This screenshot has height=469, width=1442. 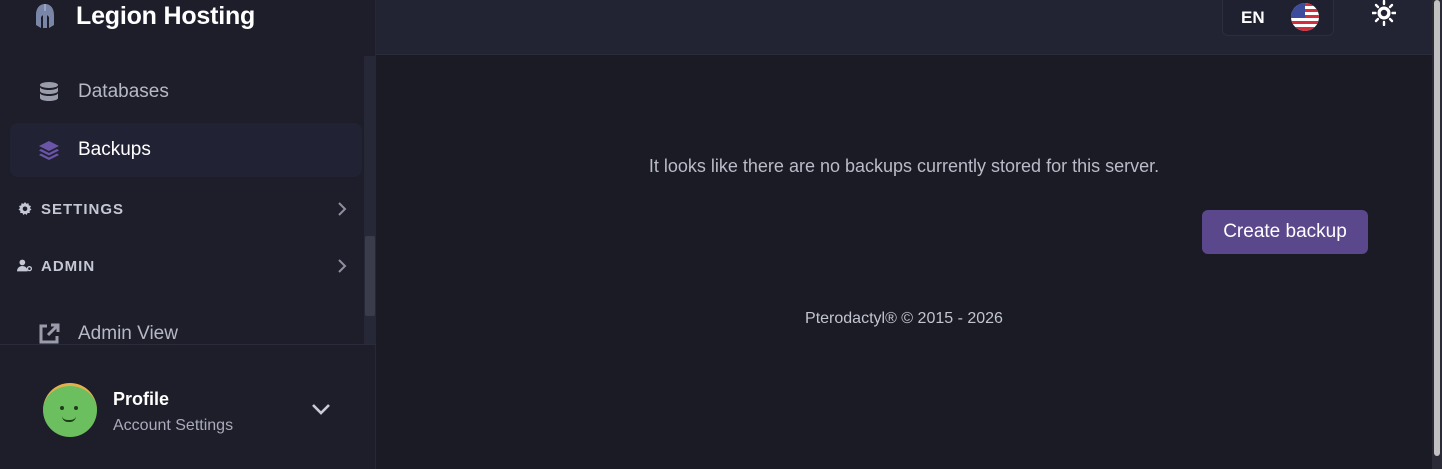 What do you see at coordinates (1437, 228) in the screenshot?
I see `page-scrollbar-thumb` at bounding box center [1437, 228].